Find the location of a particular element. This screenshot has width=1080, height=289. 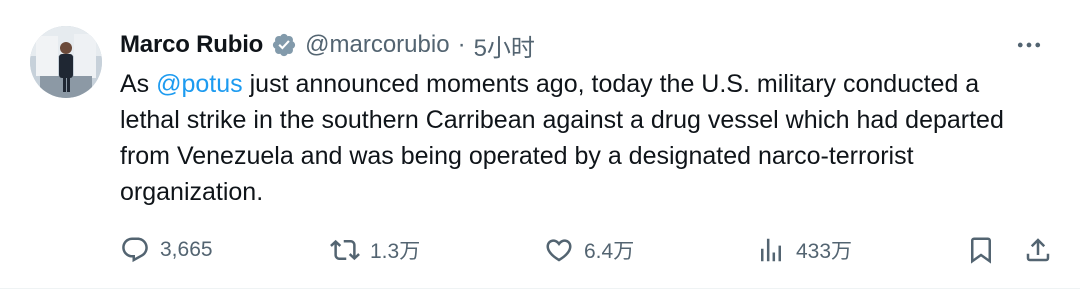

views-count: 433万 is located at coordinates (824, 251).